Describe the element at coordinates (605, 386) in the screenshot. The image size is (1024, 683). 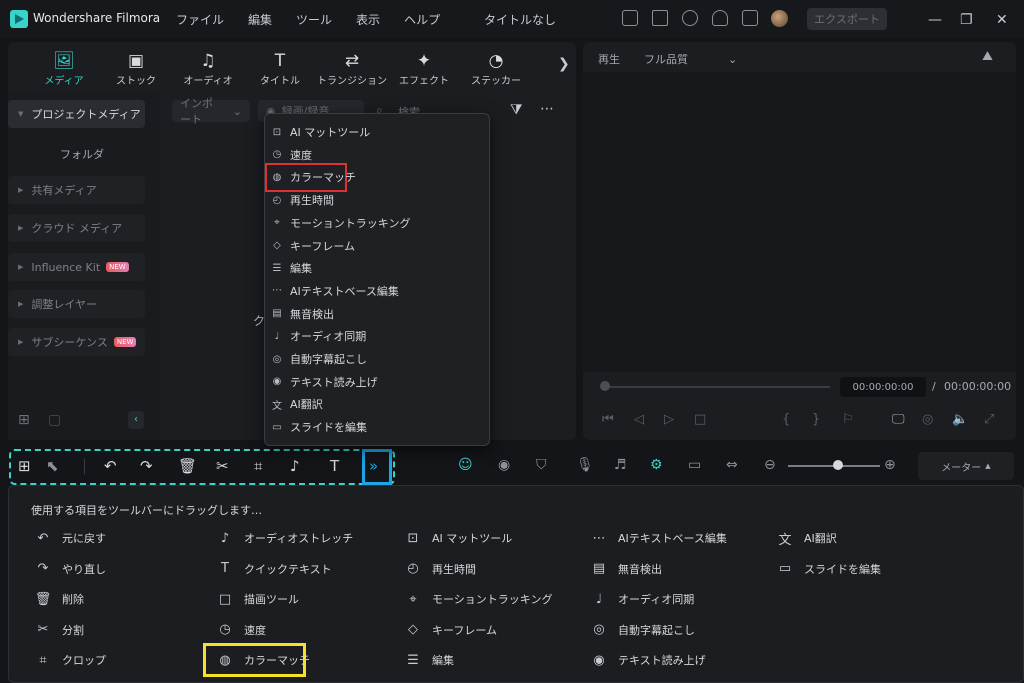
I see `scrubber-handle` at that location.